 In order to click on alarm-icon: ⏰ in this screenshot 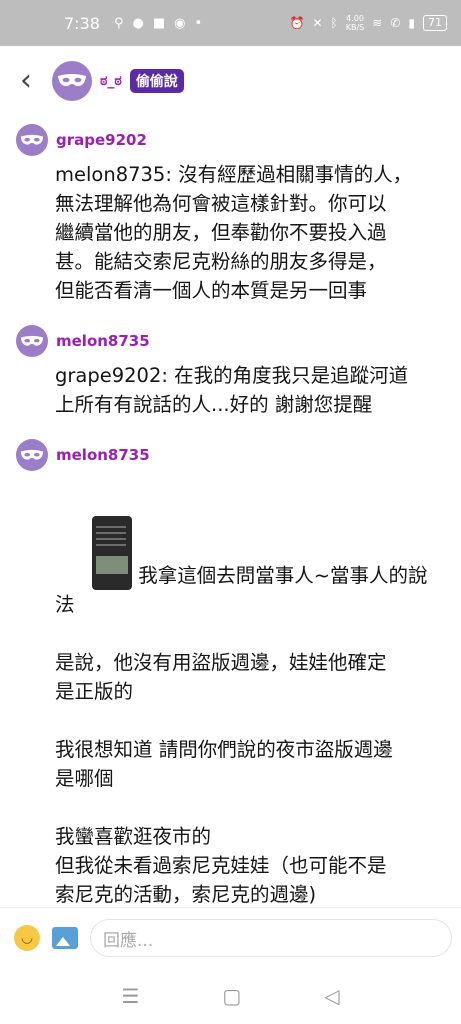, I will do `click(297, 23)`.